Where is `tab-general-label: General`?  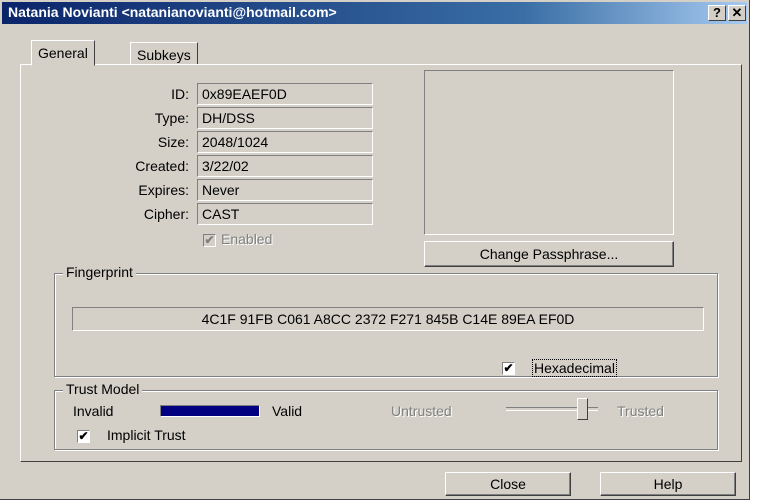
tab-general-label: General is located at coordinates (63, 53).